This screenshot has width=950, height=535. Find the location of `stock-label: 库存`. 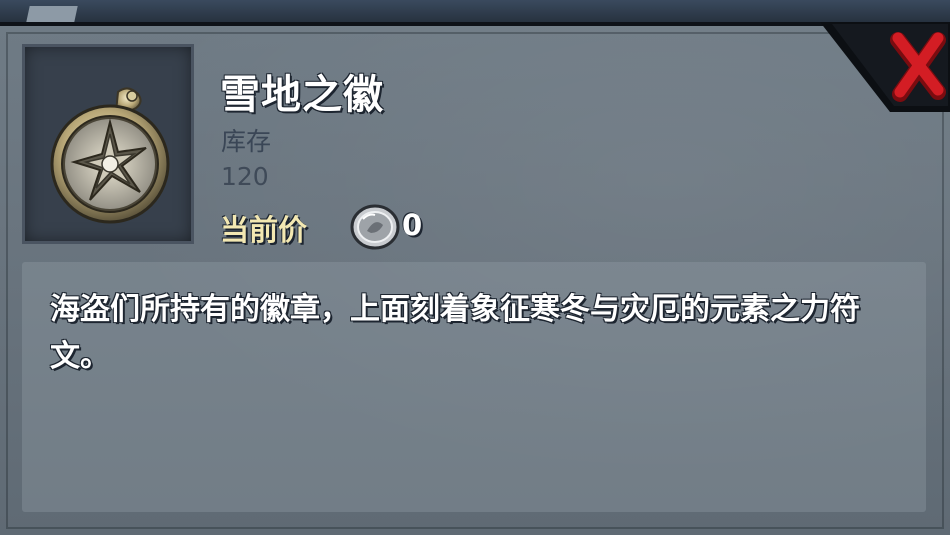

stock-label: 库存 is located at coordinates (246, 141).